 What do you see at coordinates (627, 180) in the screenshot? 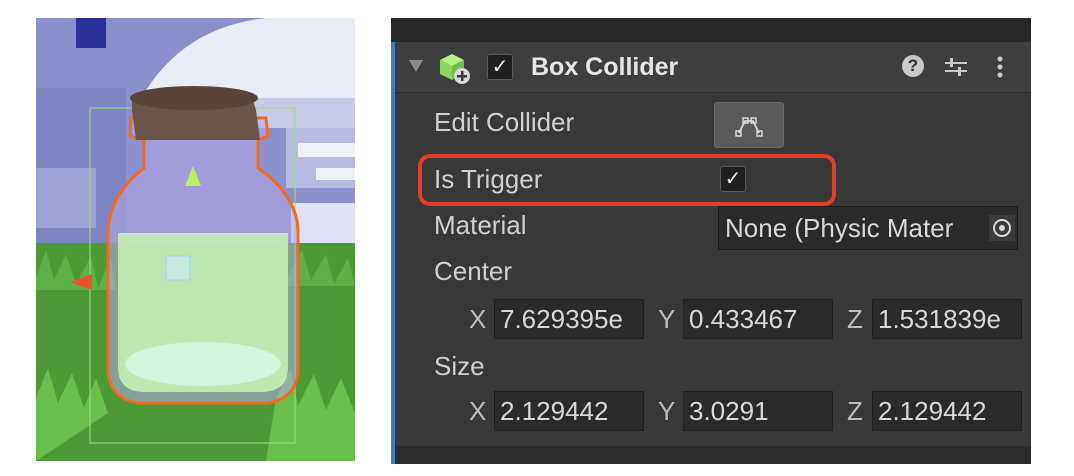
I see `is-trigger-highlight-annotation` at bounding box center [627, 180].